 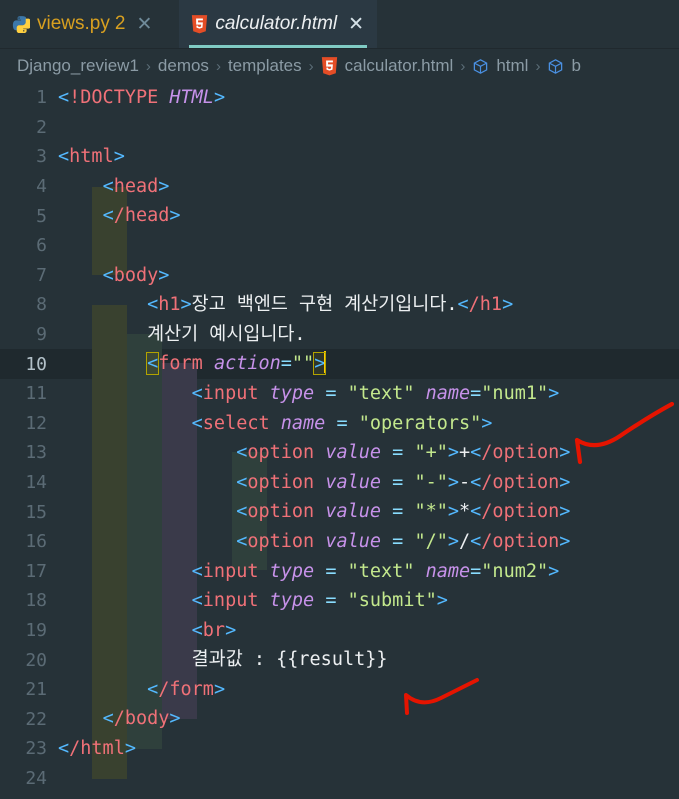 I want to click on breadcrumb-item-project: Django_review1, so click(x=78, y=66).